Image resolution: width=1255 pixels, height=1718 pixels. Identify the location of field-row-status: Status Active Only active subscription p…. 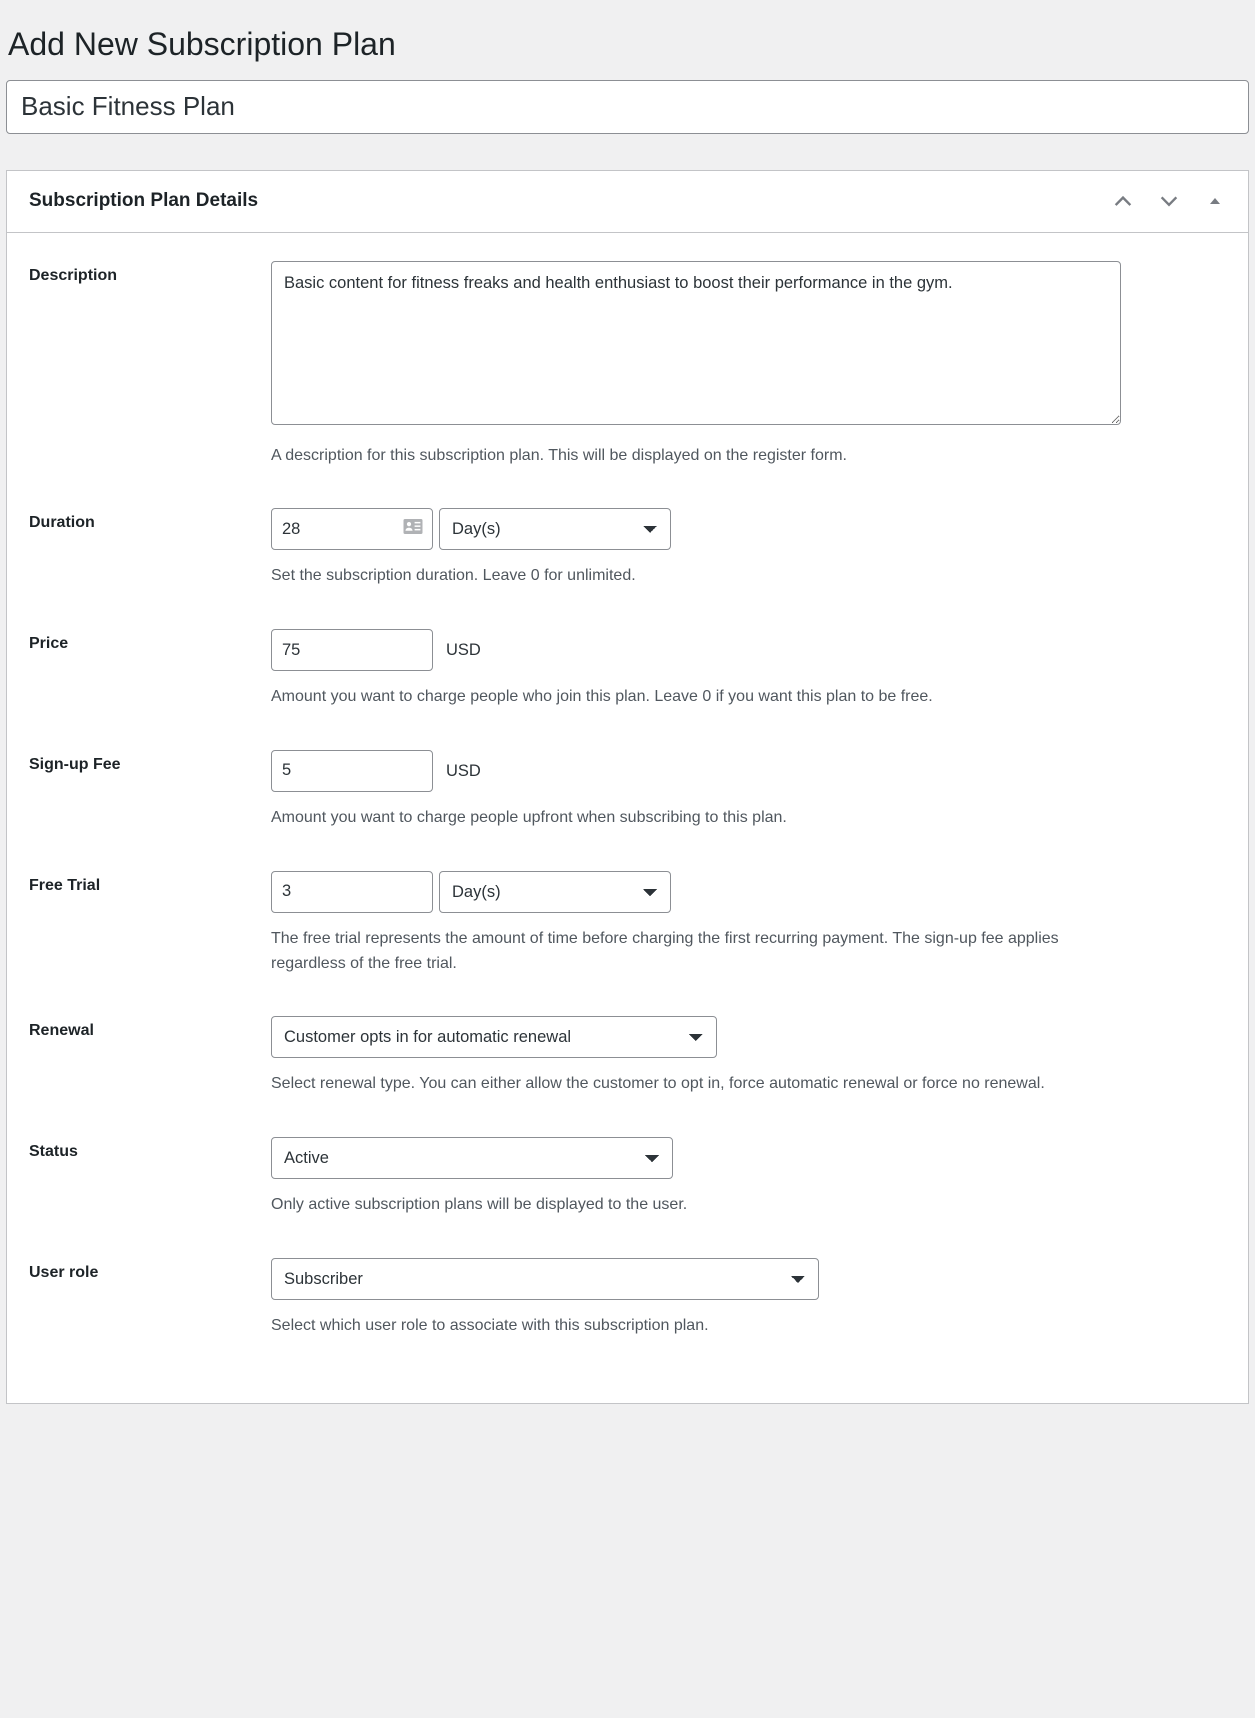
(627, 1177).